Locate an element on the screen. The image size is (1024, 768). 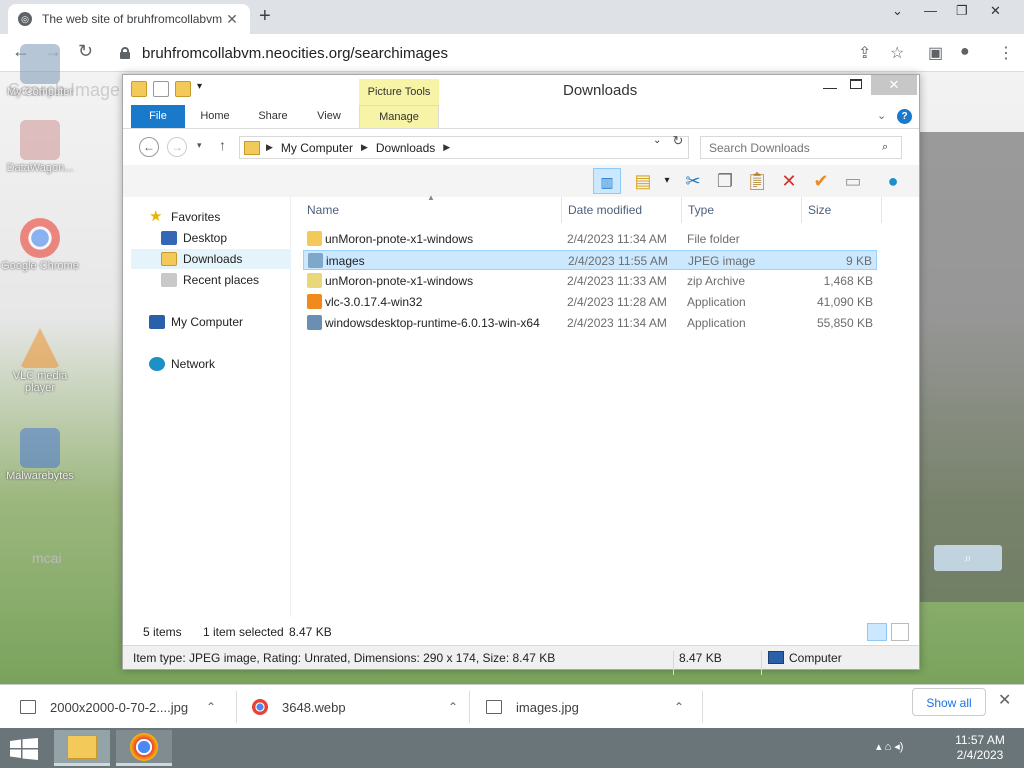
column-type: Type is located at coordinates (701, 210).